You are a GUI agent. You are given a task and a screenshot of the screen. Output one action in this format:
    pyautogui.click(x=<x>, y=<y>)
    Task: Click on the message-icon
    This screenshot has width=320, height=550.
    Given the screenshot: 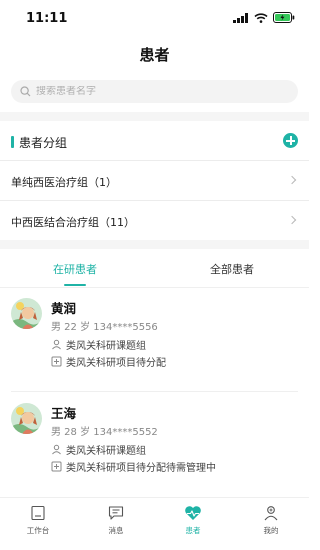 What is the action you would take?
    pyautogui.click(x=116, y=513)
    